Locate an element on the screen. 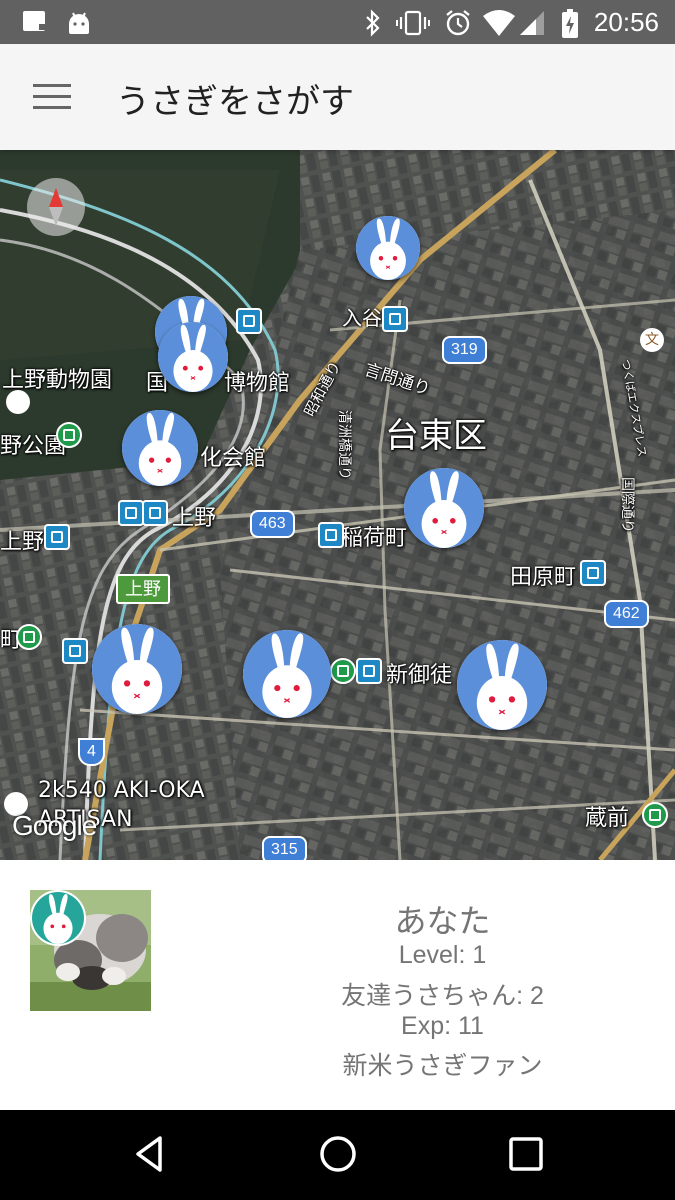  vibrate-icon is located at coordinates (413, 25).